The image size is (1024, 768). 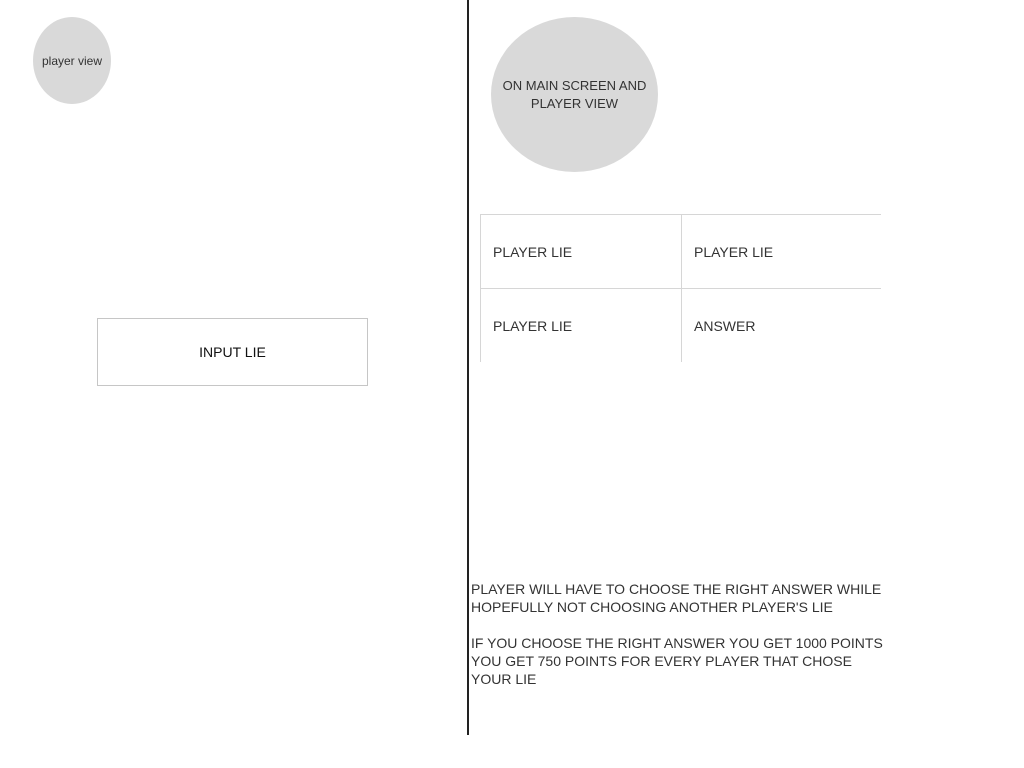 I want to click on input-lie-label: INPUT LIE, so click(x=232, y=352).